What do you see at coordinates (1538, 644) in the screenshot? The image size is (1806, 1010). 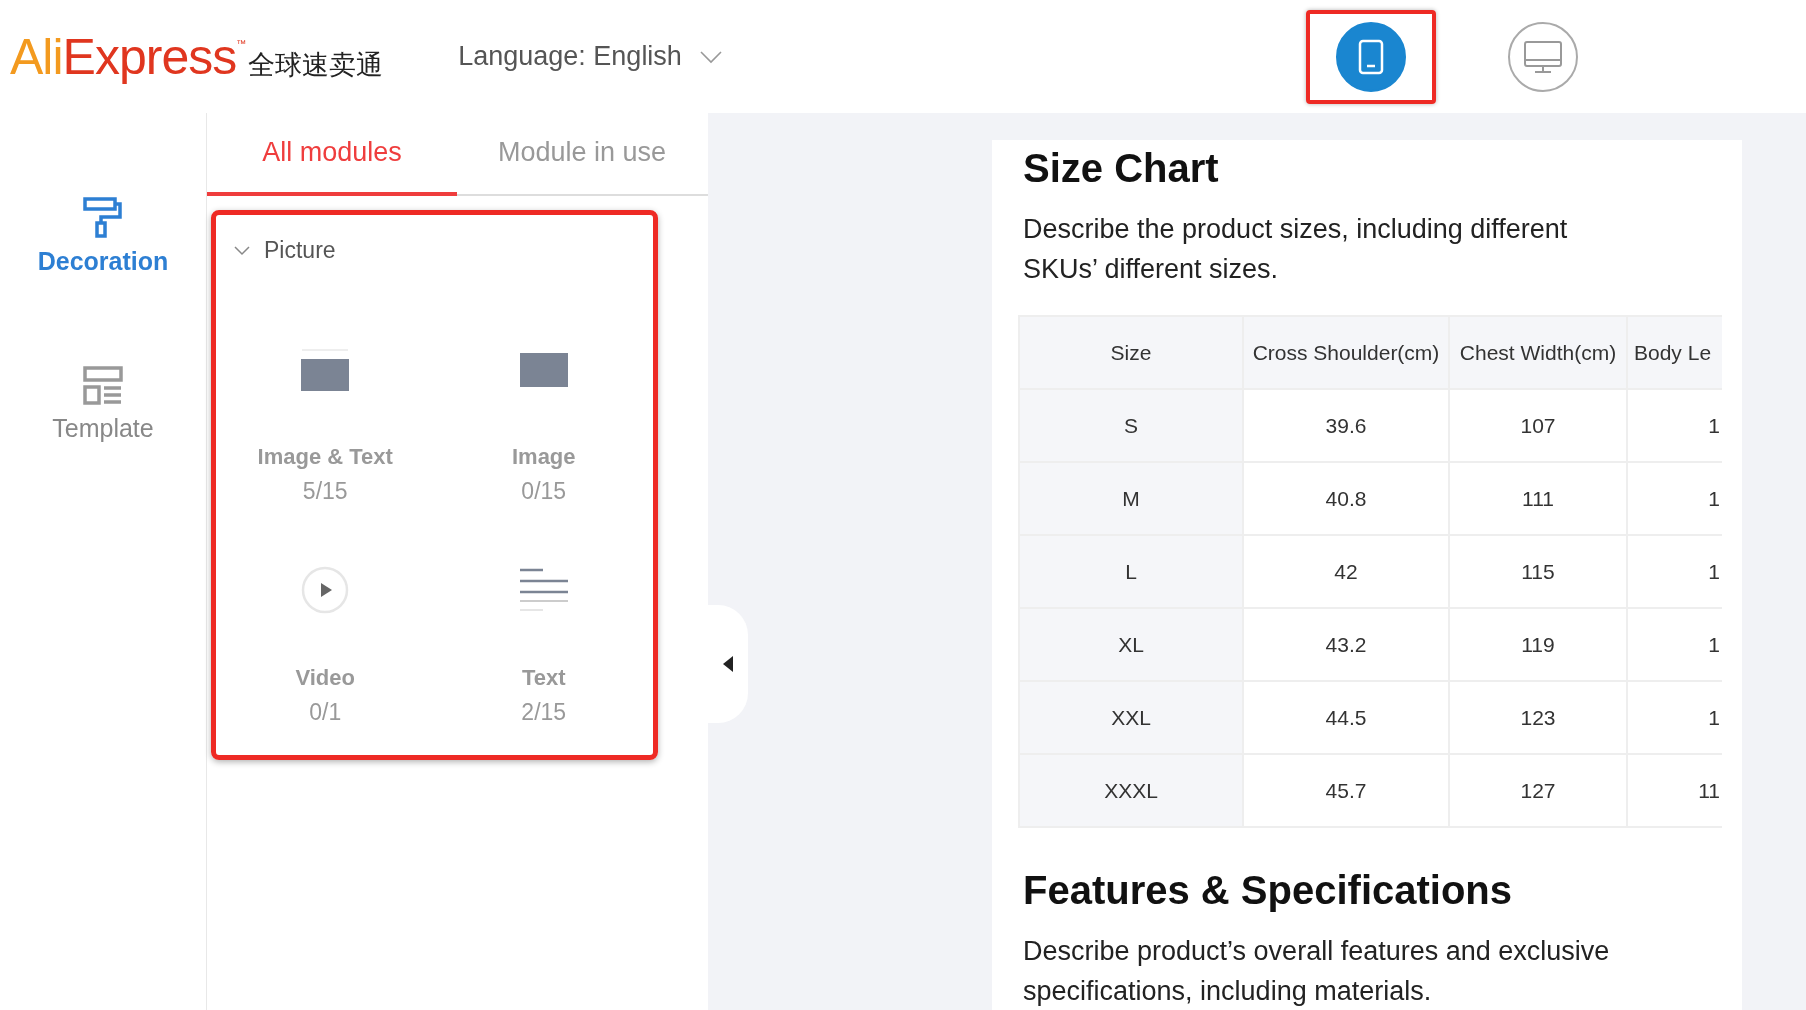 I see `table-cell: 119` at bounding box center [1538, 644].